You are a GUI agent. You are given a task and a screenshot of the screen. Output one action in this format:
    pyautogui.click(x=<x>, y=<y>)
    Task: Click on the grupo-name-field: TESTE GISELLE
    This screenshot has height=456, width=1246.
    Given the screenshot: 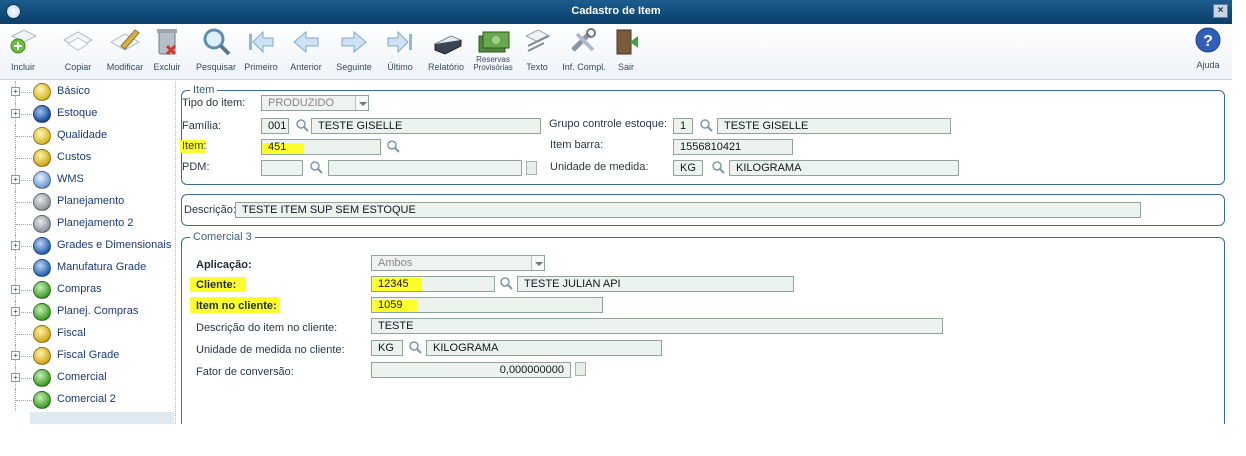 What is the action you would take?
    pyautogui.click(x=834, y=126)
    